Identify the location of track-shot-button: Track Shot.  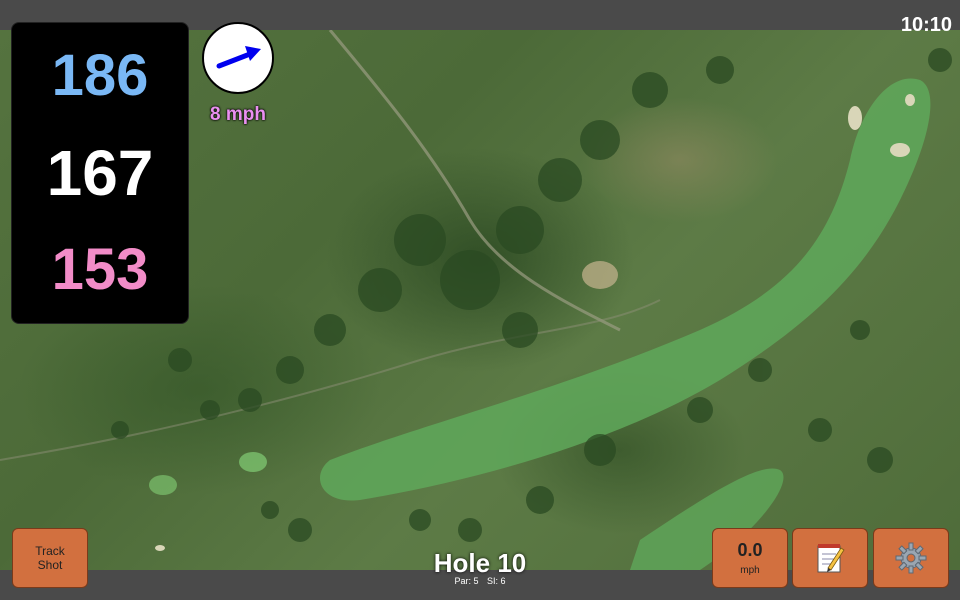
(50, 558).